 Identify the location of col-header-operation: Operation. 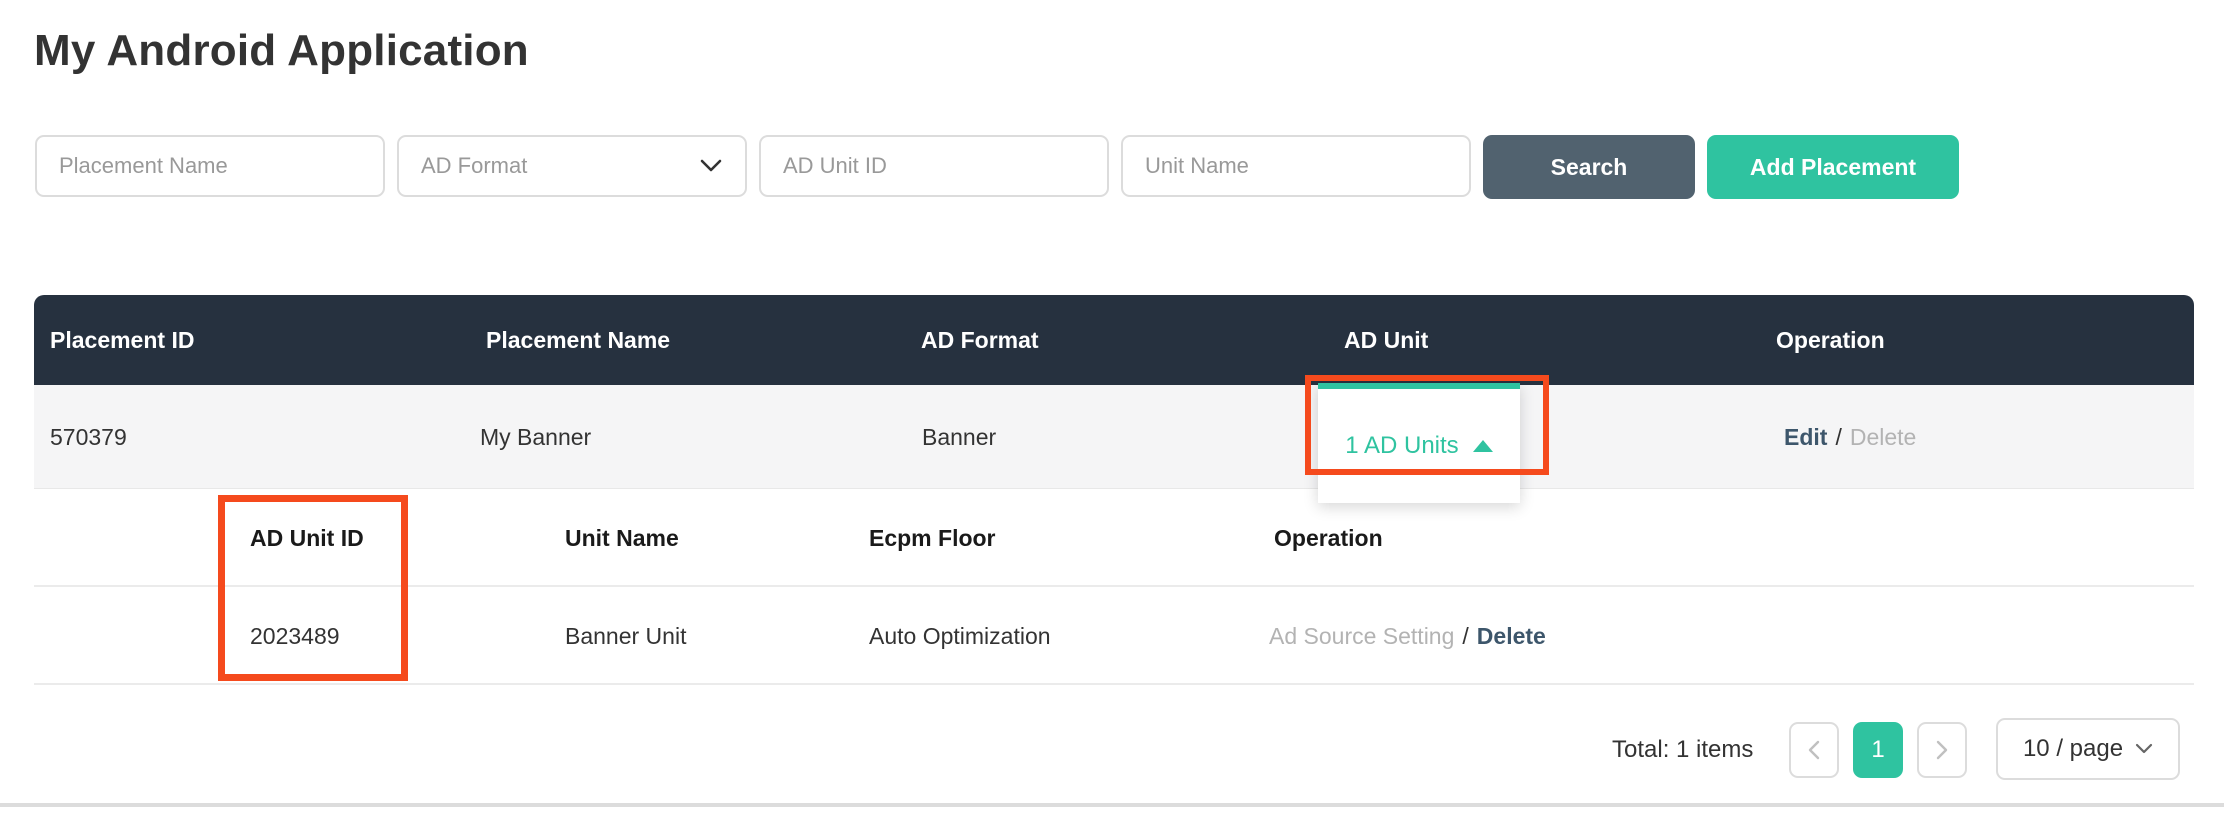
(1830, 339).